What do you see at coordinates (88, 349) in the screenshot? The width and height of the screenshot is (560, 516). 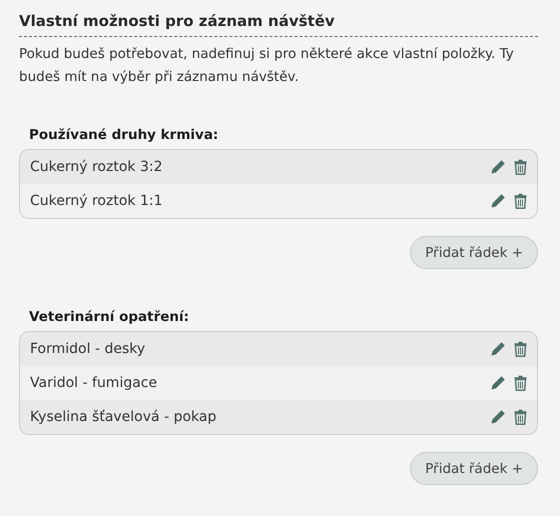 I see `row-label: Formidol - desky` at bounding box center [88, 349].